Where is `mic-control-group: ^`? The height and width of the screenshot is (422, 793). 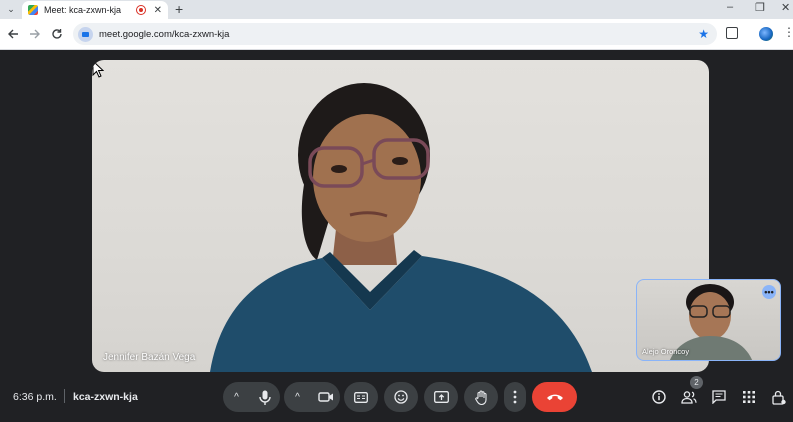 mic-control-group: ^ is located at coordinates (251, 397).